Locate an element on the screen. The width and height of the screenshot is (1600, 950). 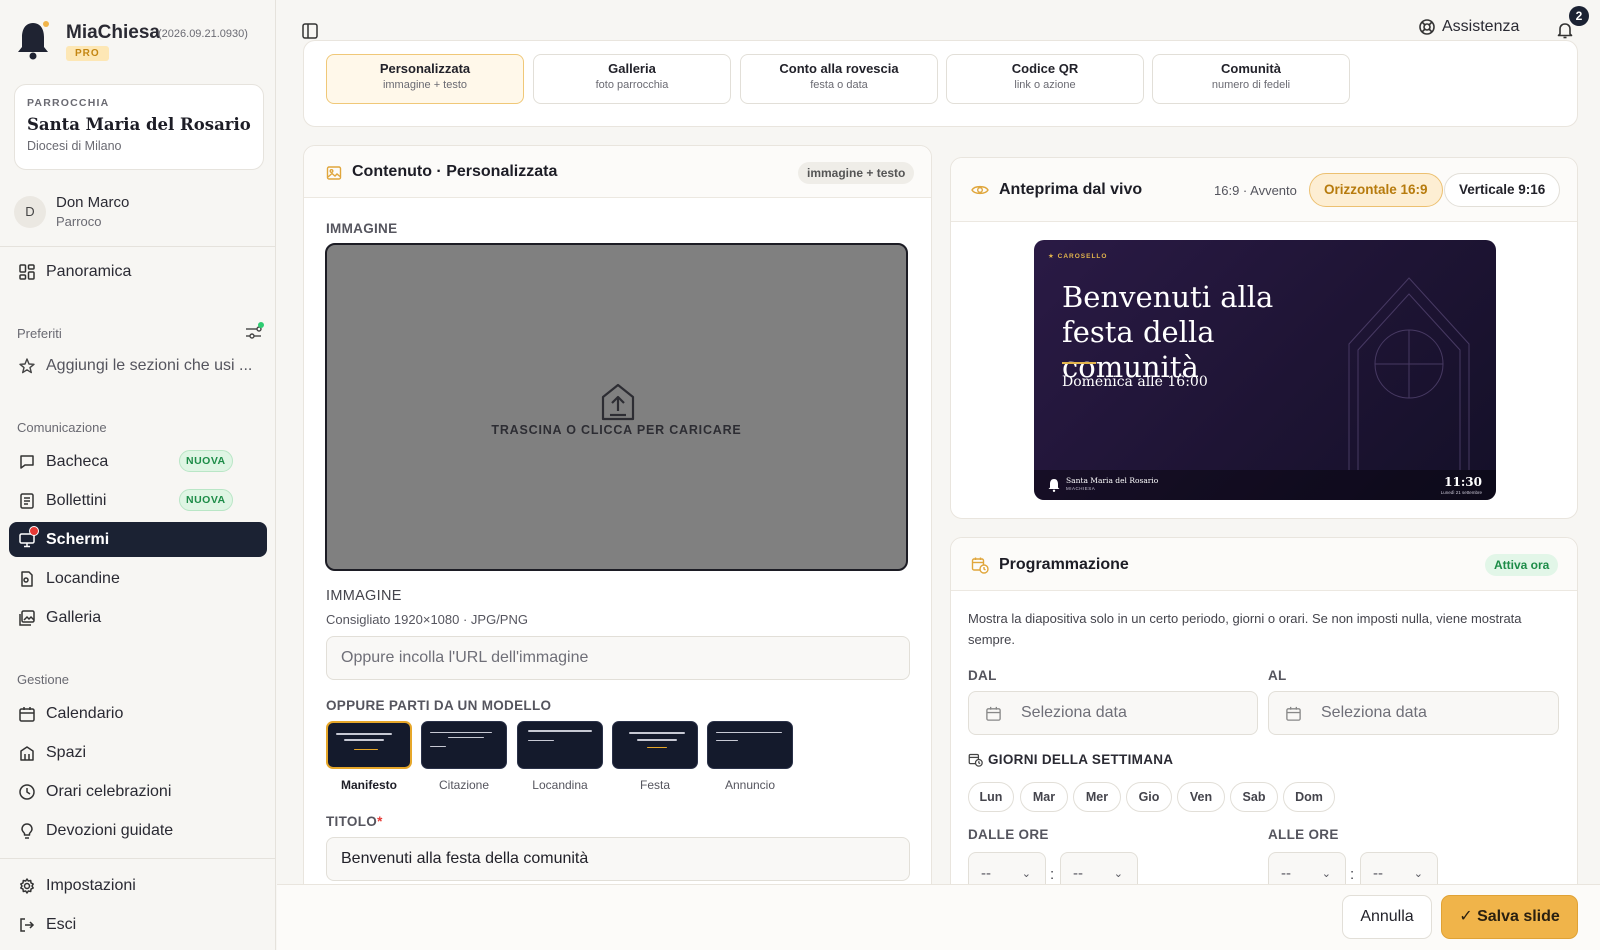
nav-galleria: Galleria is located at coordinates (138, 617).